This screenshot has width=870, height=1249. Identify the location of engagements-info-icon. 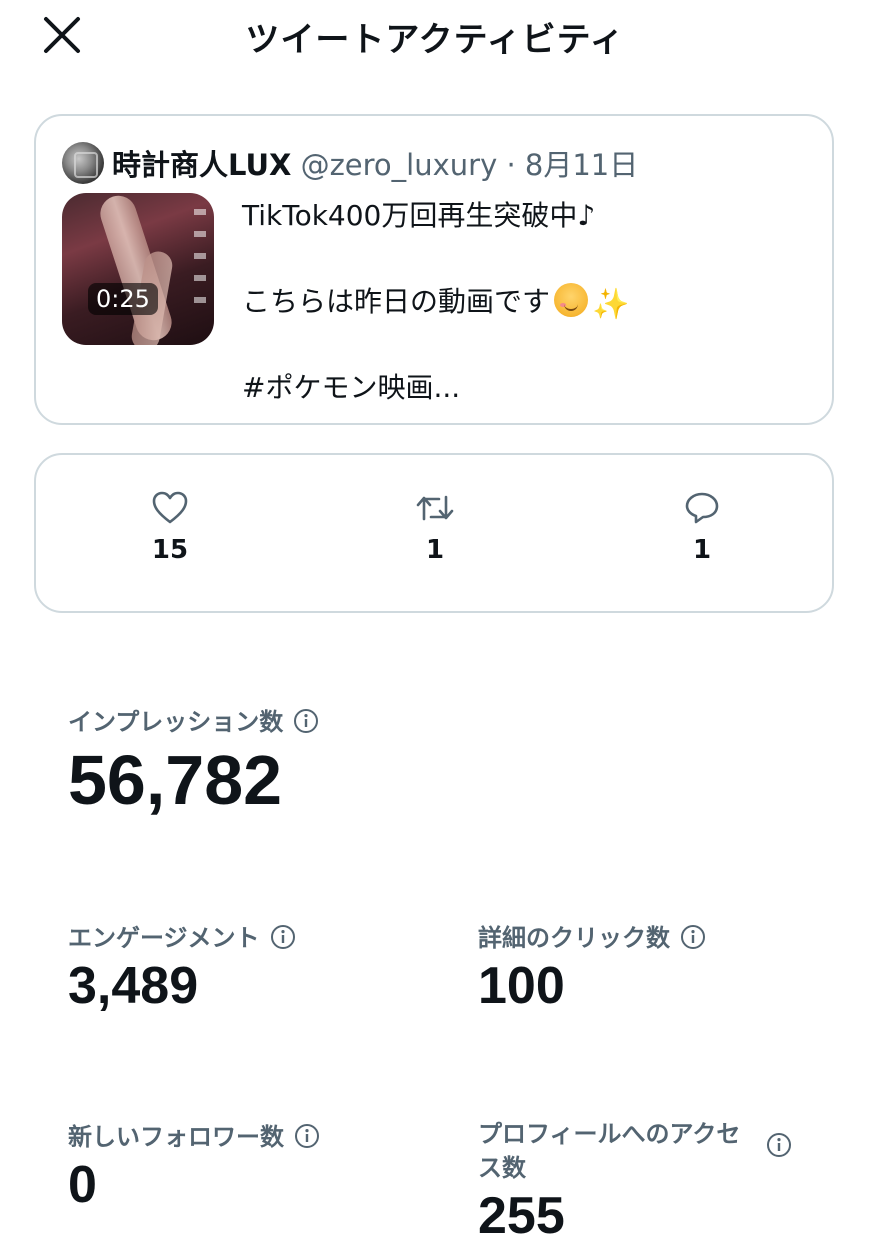
(283, 940).